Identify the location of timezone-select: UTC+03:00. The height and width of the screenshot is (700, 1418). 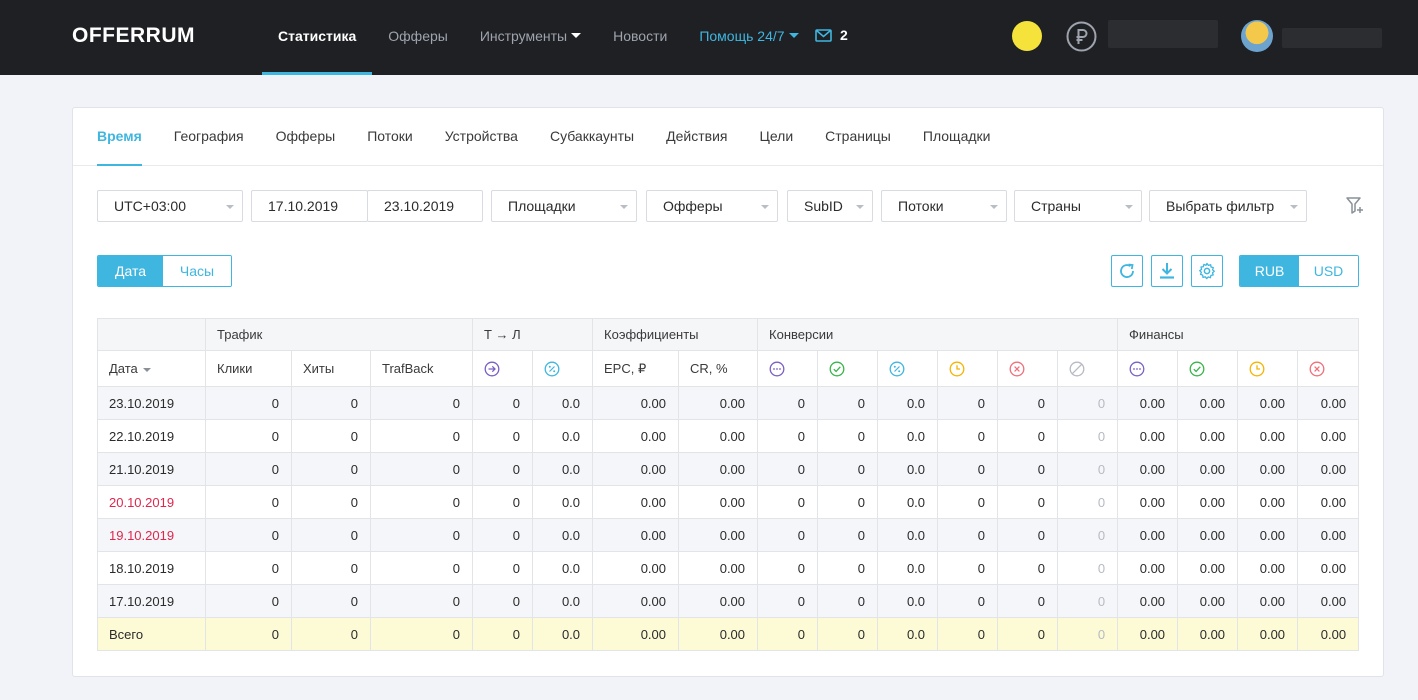
(170, 206).